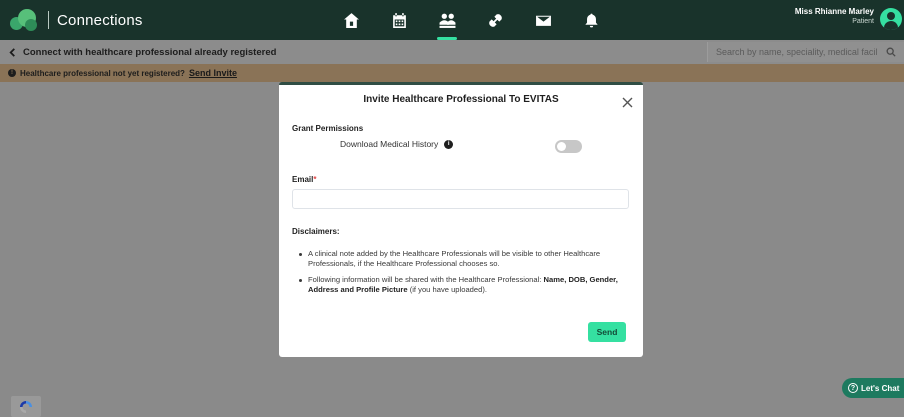  What do you see at coordinates (591, 20) in the screenshot?
I see `bell-icon` at bounding box center [591, 20].